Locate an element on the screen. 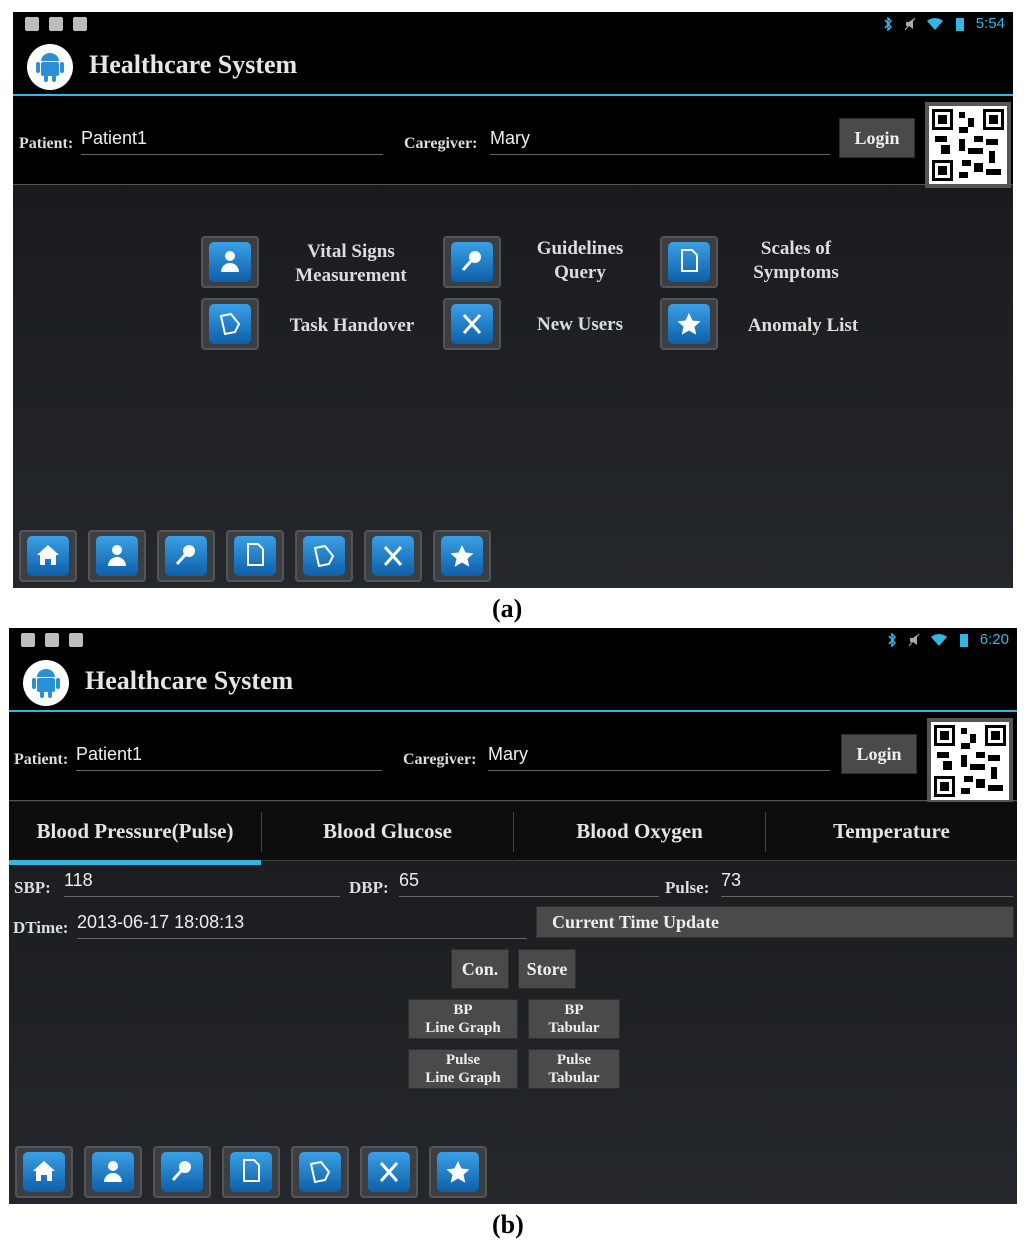 This screenshot has height=1249, width=1024. bp-line-graph-label-1: BP is located at coordinates (463, 1010).